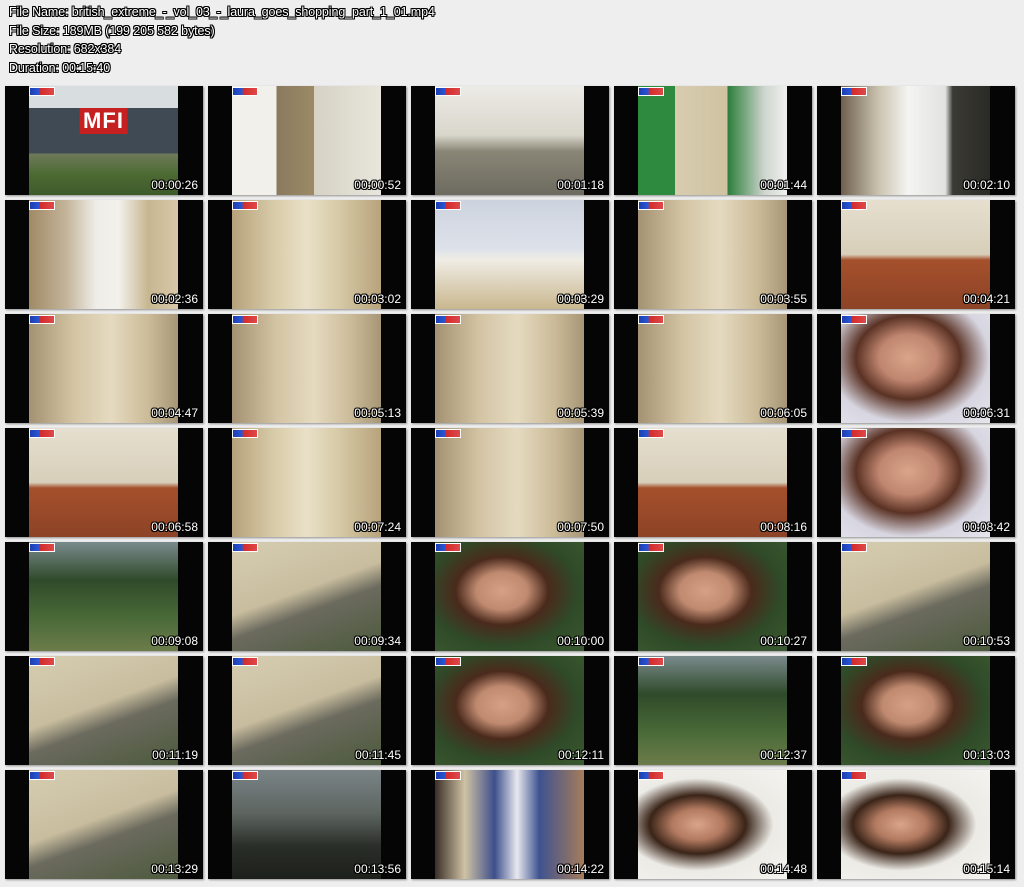 This screenshot has width=1024, height=887. What do you see at coordinates (307, 710) in the screenshot?
I see `thumbnail: 00:11:45` at bounding box center [307, 710].